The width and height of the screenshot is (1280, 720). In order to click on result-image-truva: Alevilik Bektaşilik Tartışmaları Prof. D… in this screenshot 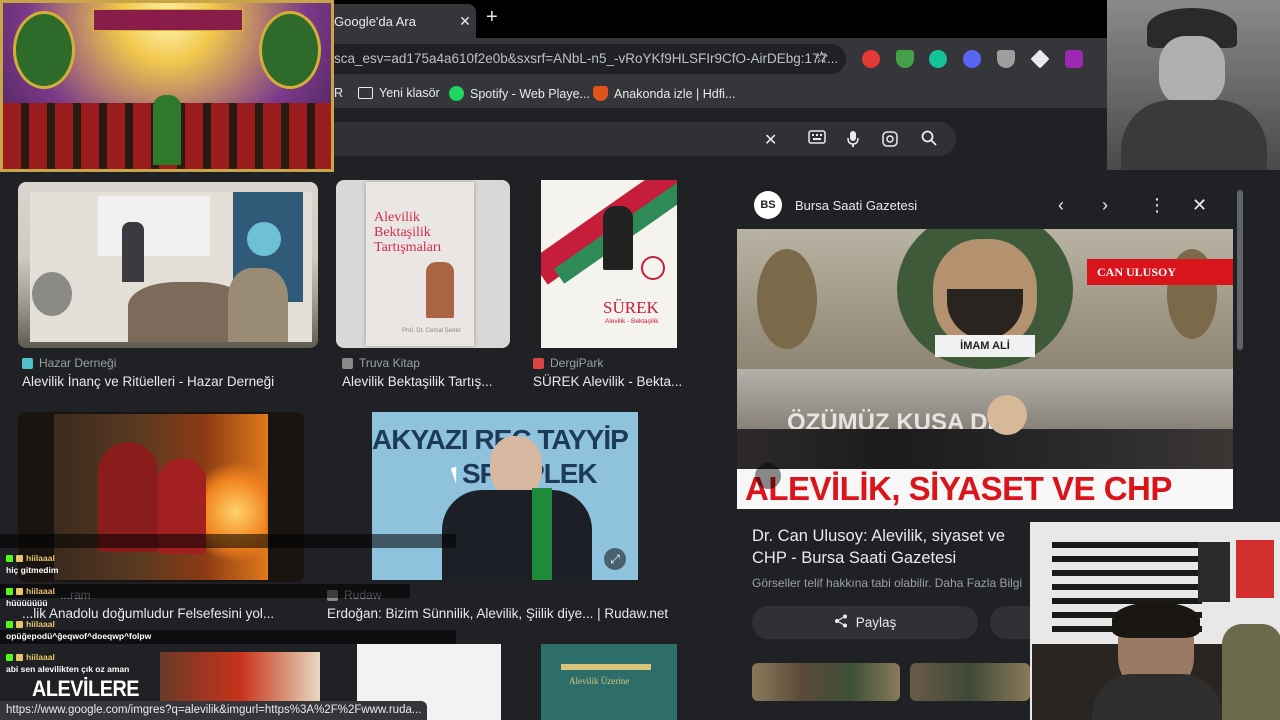, I will do `click(423, 264)`.